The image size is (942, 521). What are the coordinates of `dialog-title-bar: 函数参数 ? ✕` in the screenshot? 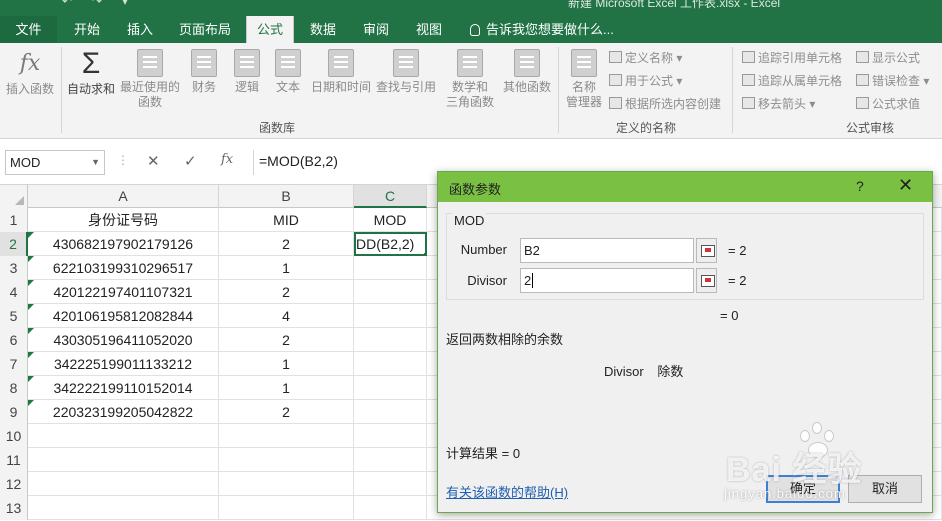 It's located at (685, 187).